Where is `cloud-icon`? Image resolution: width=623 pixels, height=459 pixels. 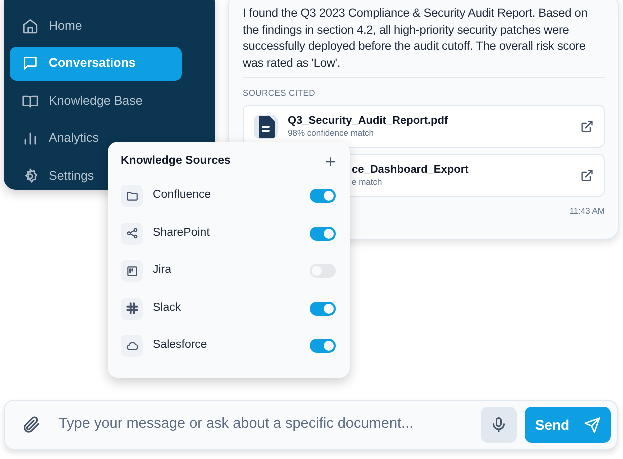 cloud-icon is located at coordinates (132, 346).